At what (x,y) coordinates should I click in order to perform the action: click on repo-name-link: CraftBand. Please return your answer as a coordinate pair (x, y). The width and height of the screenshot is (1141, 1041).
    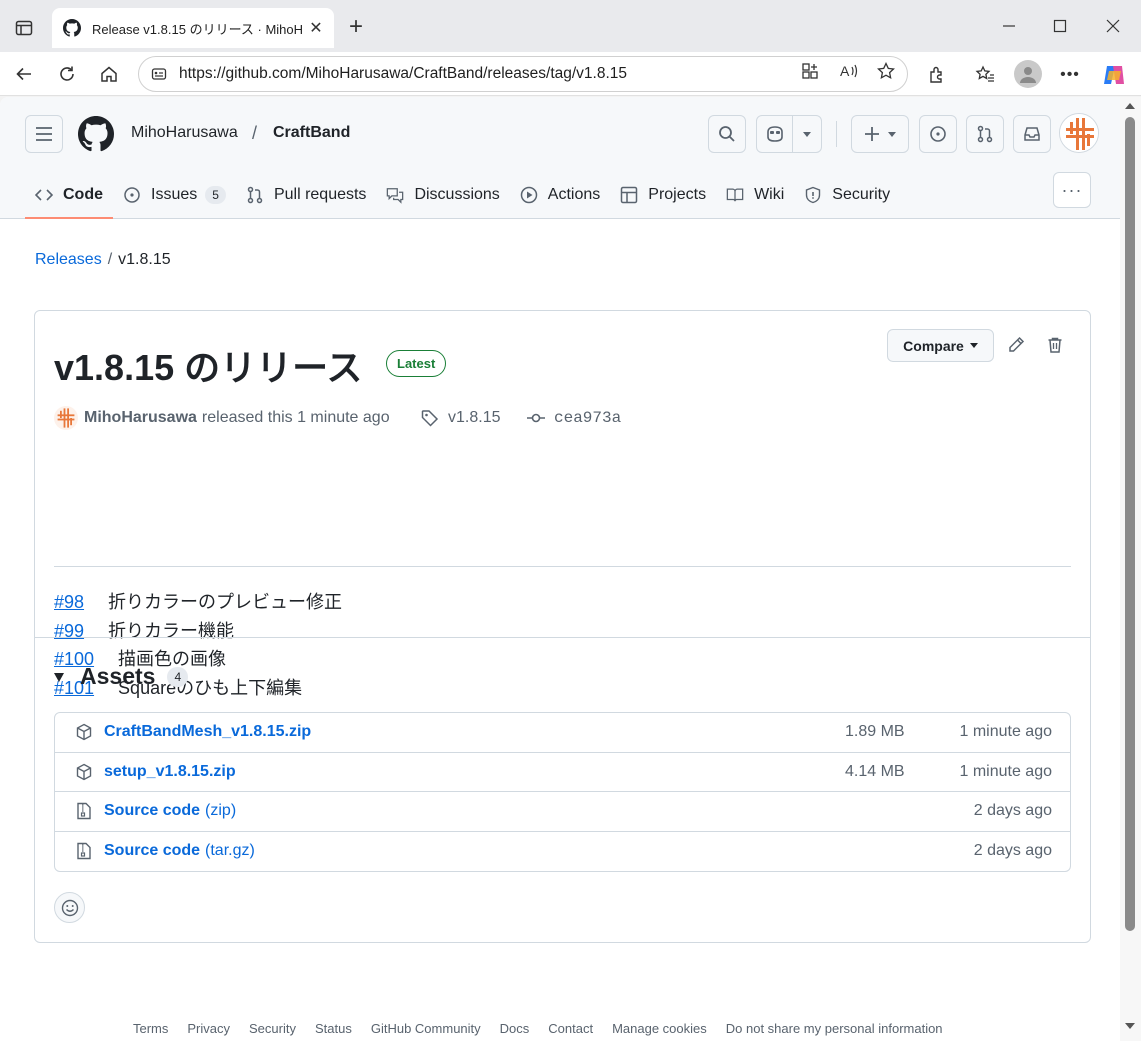
    Looking at the image, I should click on (311, 133).